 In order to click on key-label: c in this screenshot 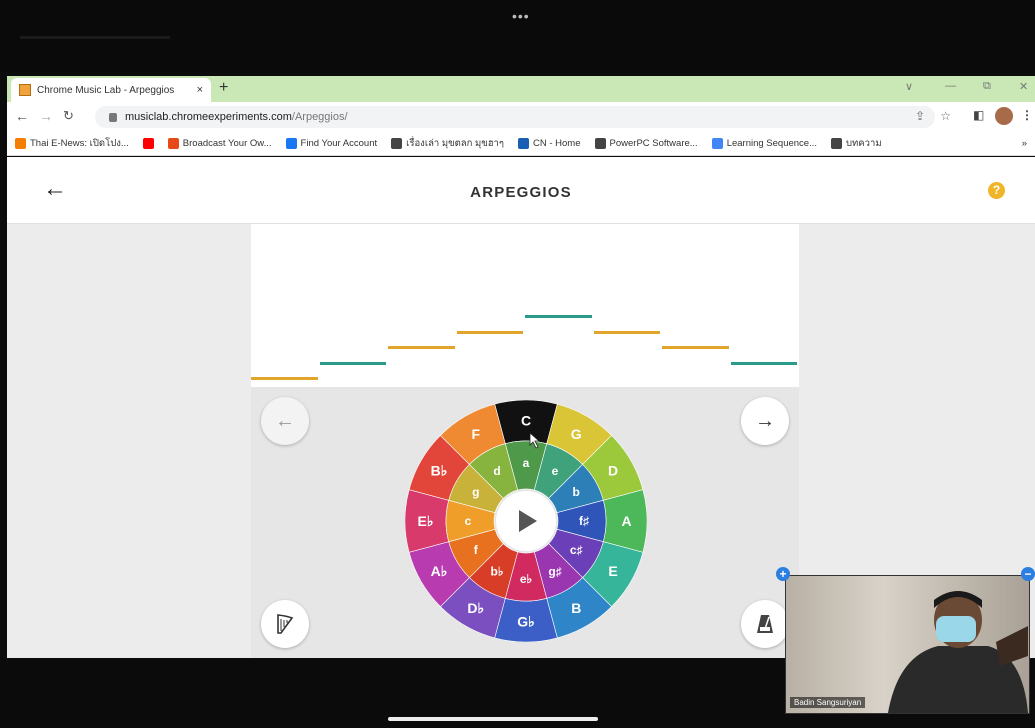, I will do `click(468, 521)`.